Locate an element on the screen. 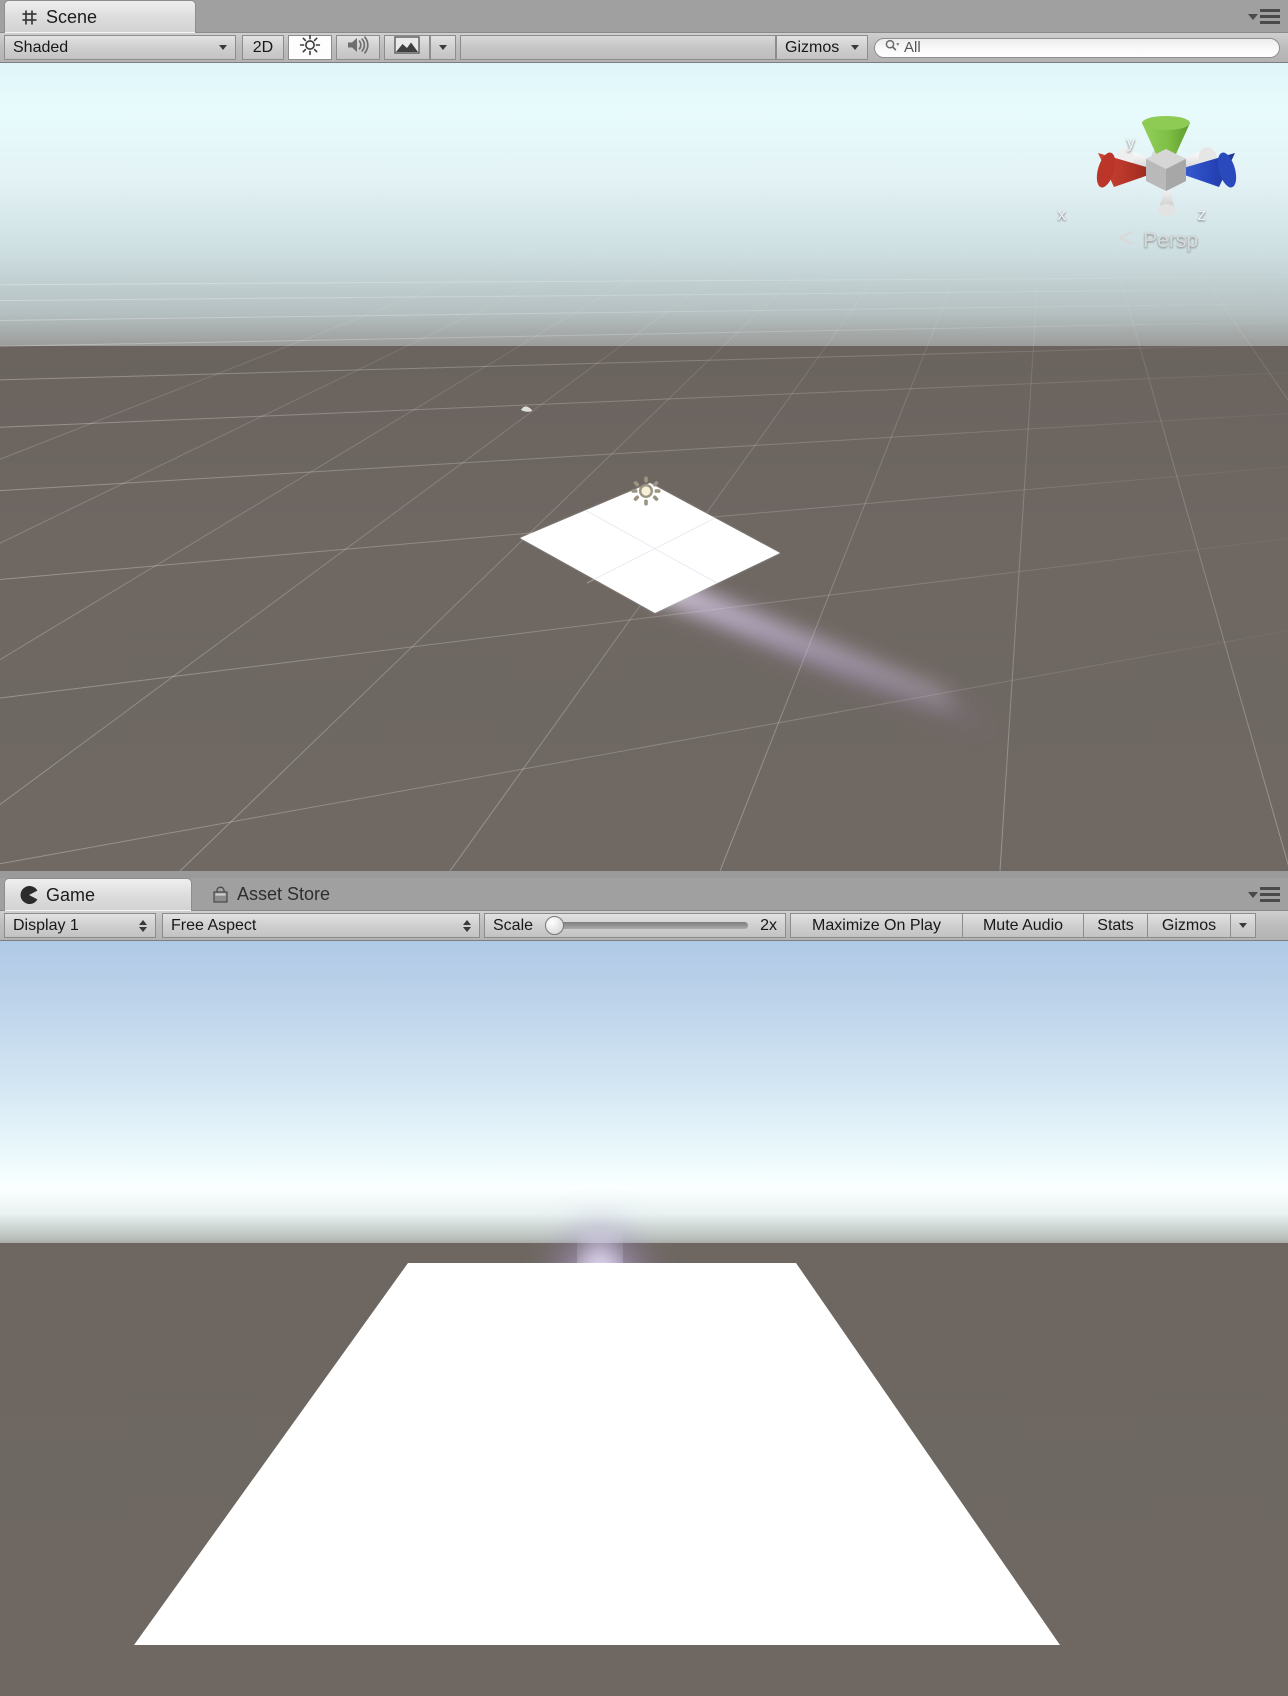 The image size is (1288, 1696). stats-button: Stats is located at coordinates (1115, 925).